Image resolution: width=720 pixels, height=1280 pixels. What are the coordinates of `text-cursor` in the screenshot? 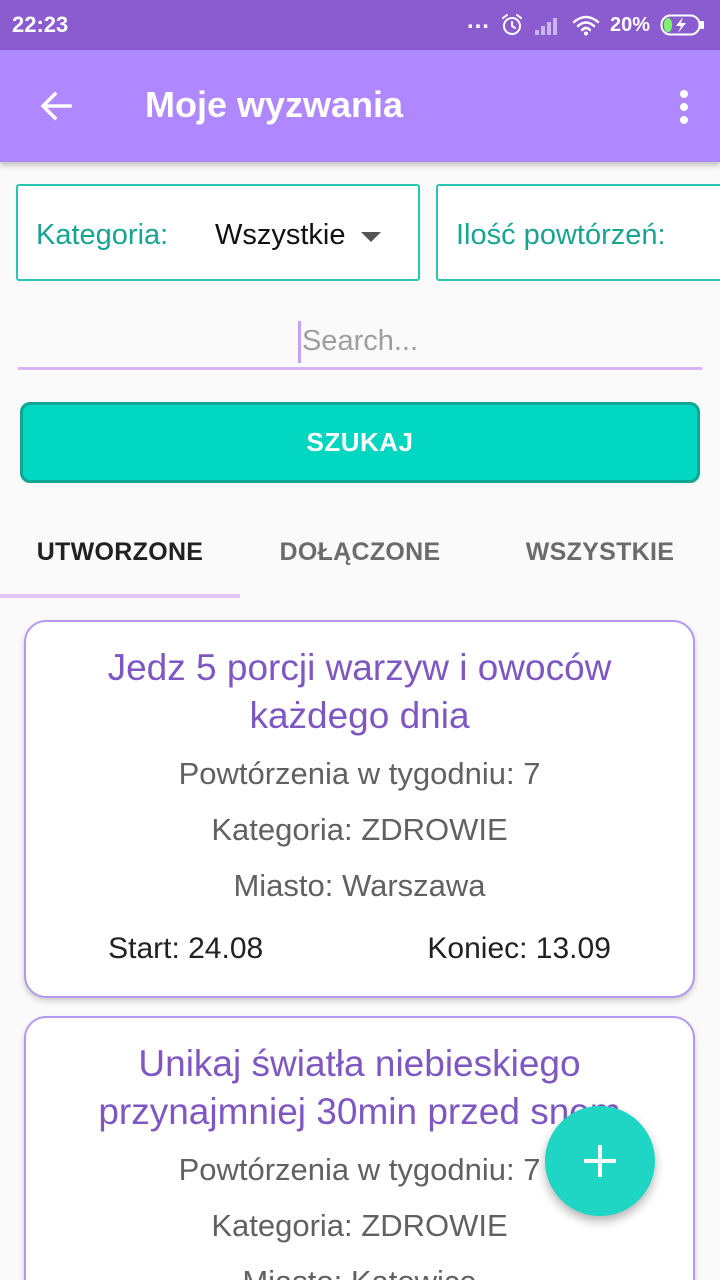 It's located at (299, 342).